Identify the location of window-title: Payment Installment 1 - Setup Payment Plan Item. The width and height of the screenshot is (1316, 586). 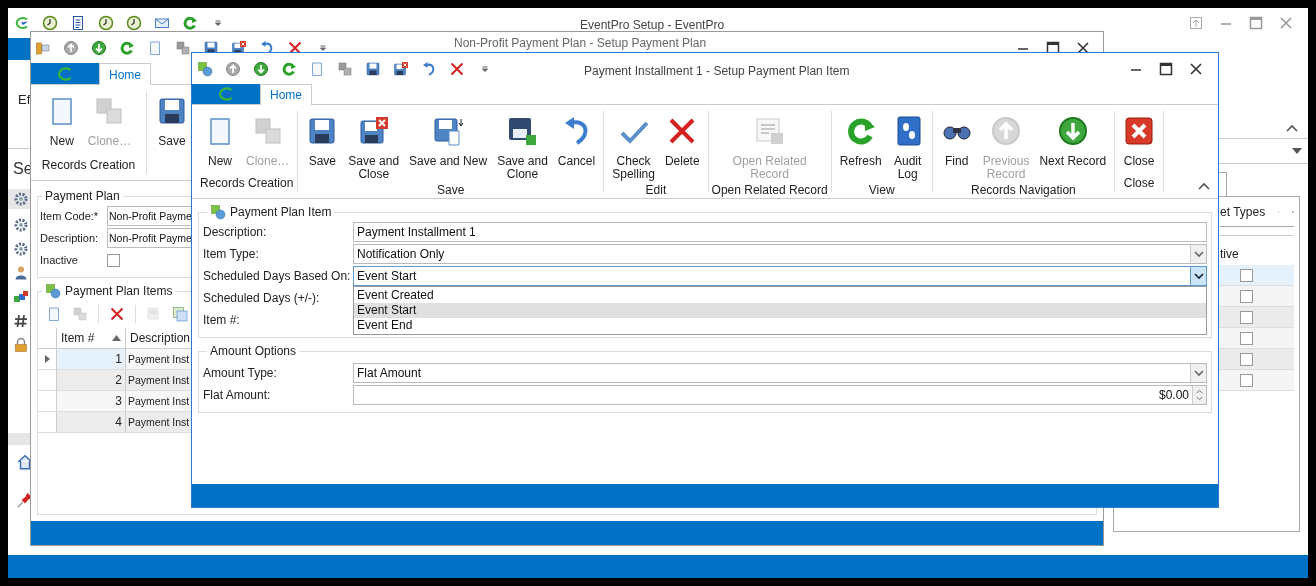
(717, 71).